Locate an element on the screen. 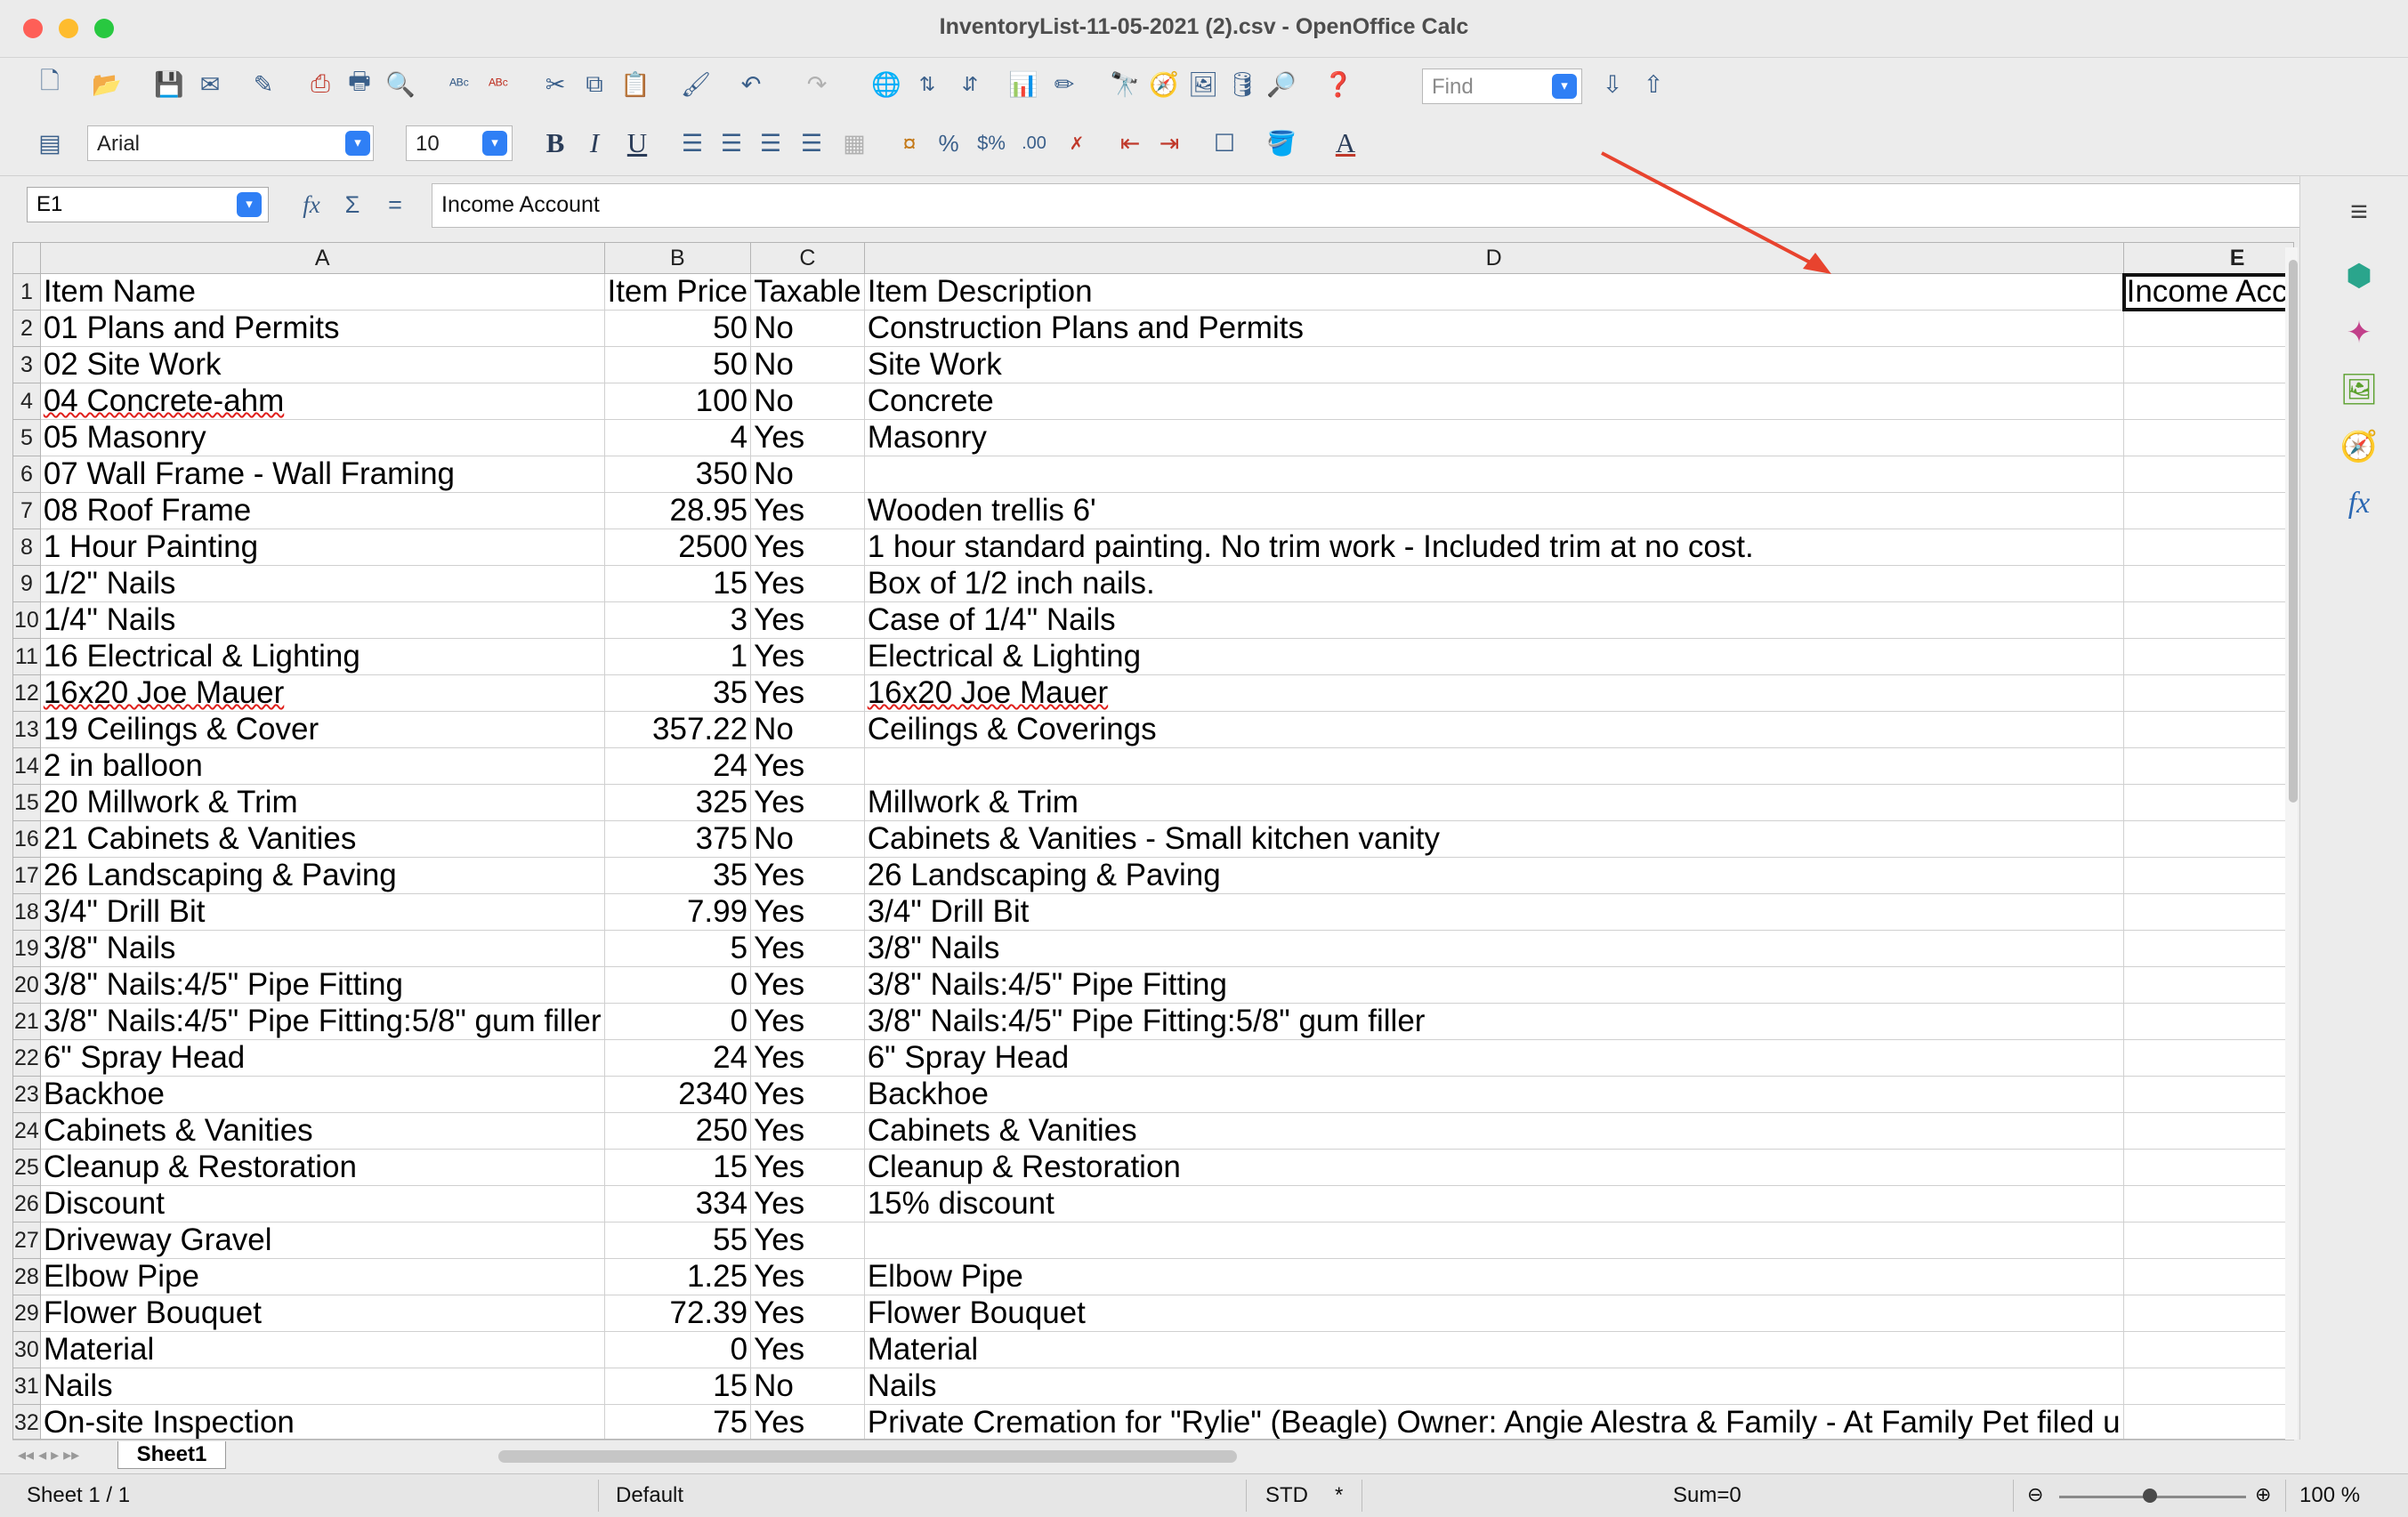 The height and width of the screenshot is (1517, 2408). bold-button: B is located at coordinates (555, 143).